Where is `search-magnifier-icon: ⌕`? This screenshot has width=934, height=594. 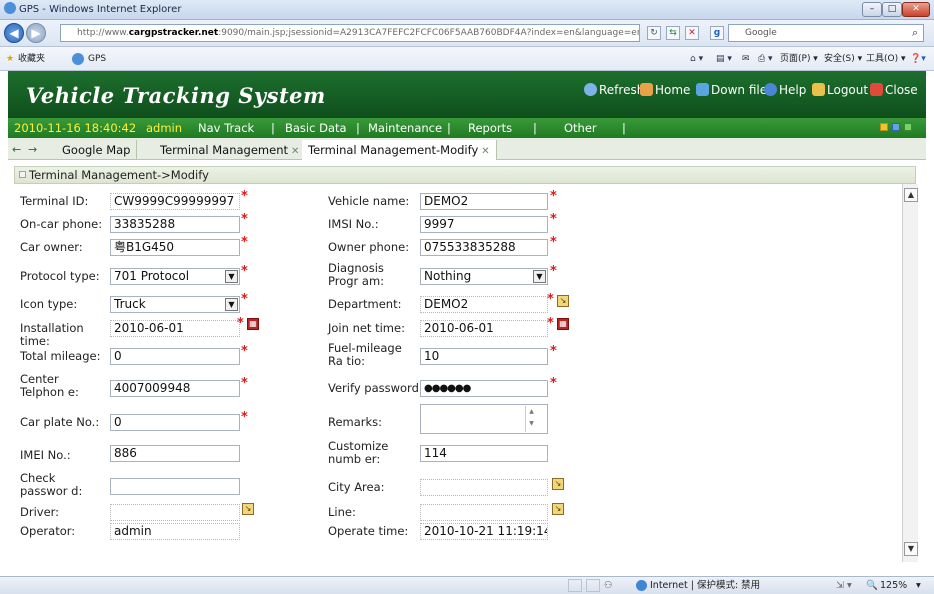
search-magnifier-icon: ⌕ is located at coordinates (915, 33).